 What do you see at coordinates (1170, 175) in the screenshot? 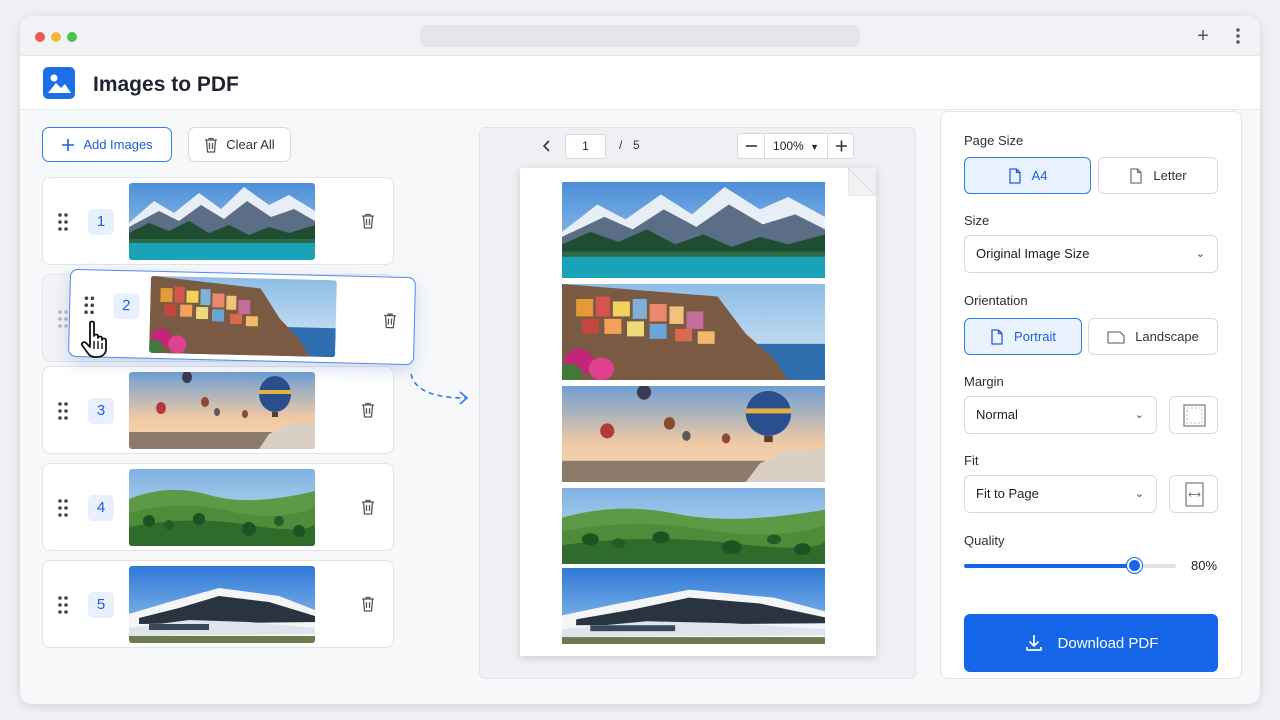
I see `page-size-letter-label: Letter` at bounding box center [1170, 175].